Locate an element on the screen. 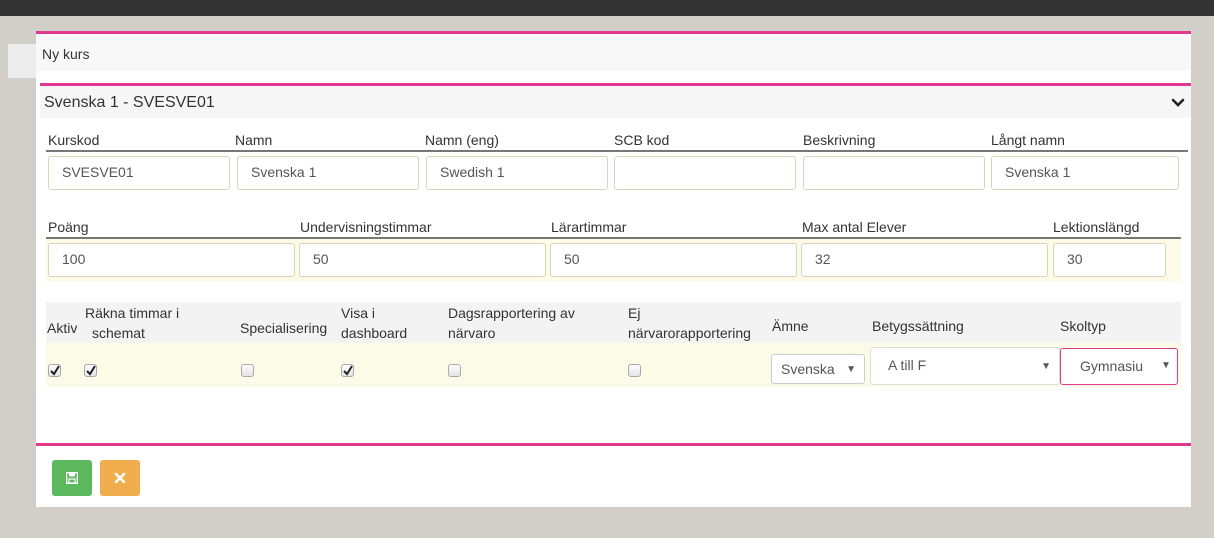 The width and height of the screenshot is (1214, 538). label-scb-kod: SCB kod is located at coordinates (642, 140).